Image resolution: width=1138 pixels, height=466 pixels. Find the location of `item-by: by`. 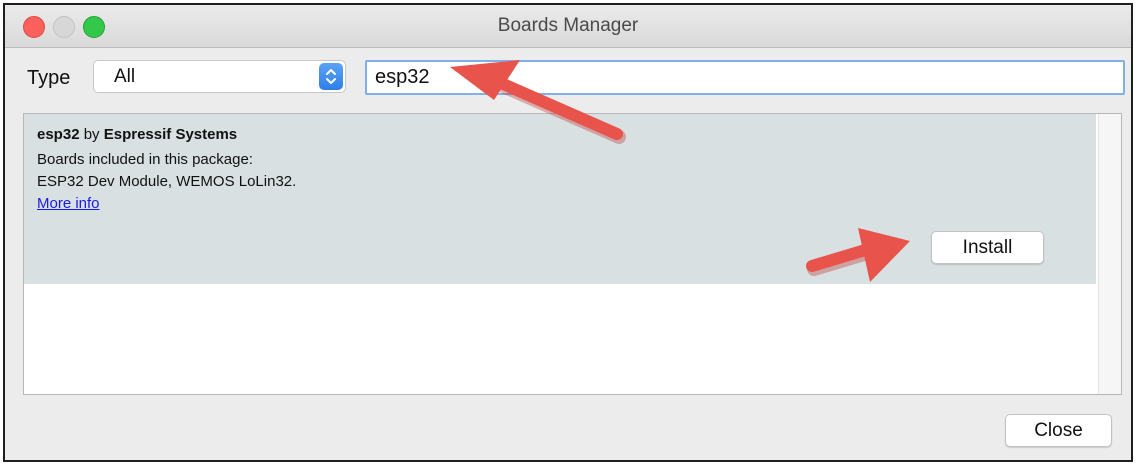

item-by: by is located at coordinates (91, 134).